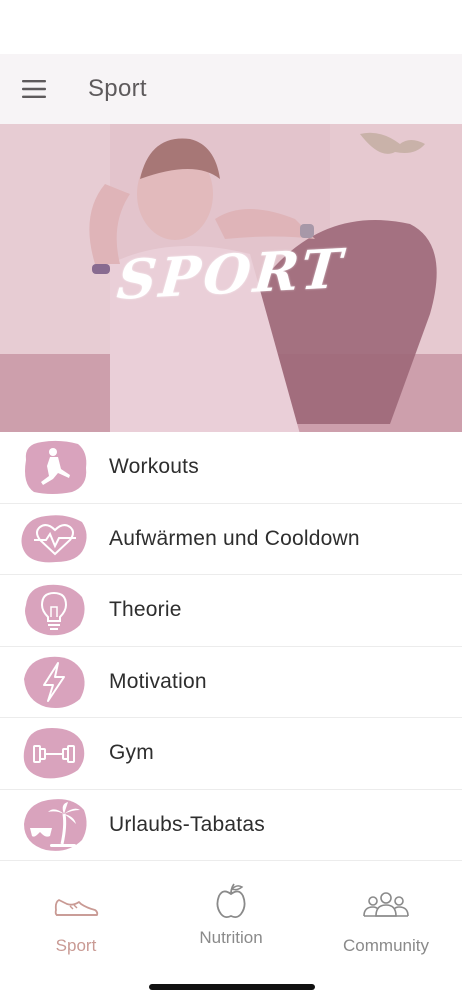 Image resolution: width=462 pixels, height=1000 pixels. What do you see at coordinates (231, 898) in the screenshot?
I see `apple-icon` at bounding box center [231, 898].